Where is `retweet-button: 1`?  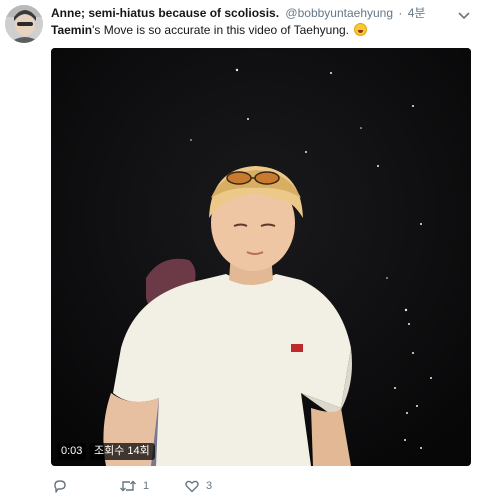 retweet-button: 1 is located at coordinates (134, 486).